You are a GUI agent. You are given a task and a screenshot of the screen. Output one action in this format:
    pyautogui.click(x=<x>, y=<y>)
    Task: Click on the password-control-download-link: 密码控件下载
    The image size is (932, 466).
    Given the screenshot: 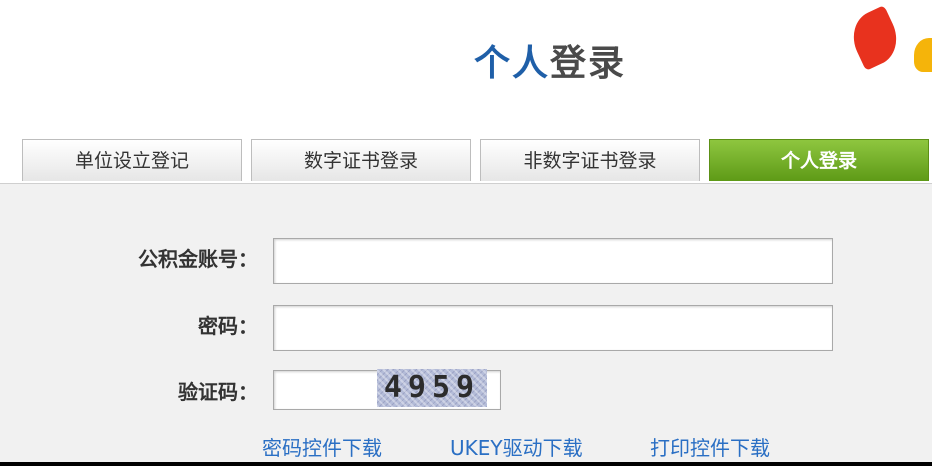 What is the action you would take?
    pyautogui.click(x=322, y=446)
    